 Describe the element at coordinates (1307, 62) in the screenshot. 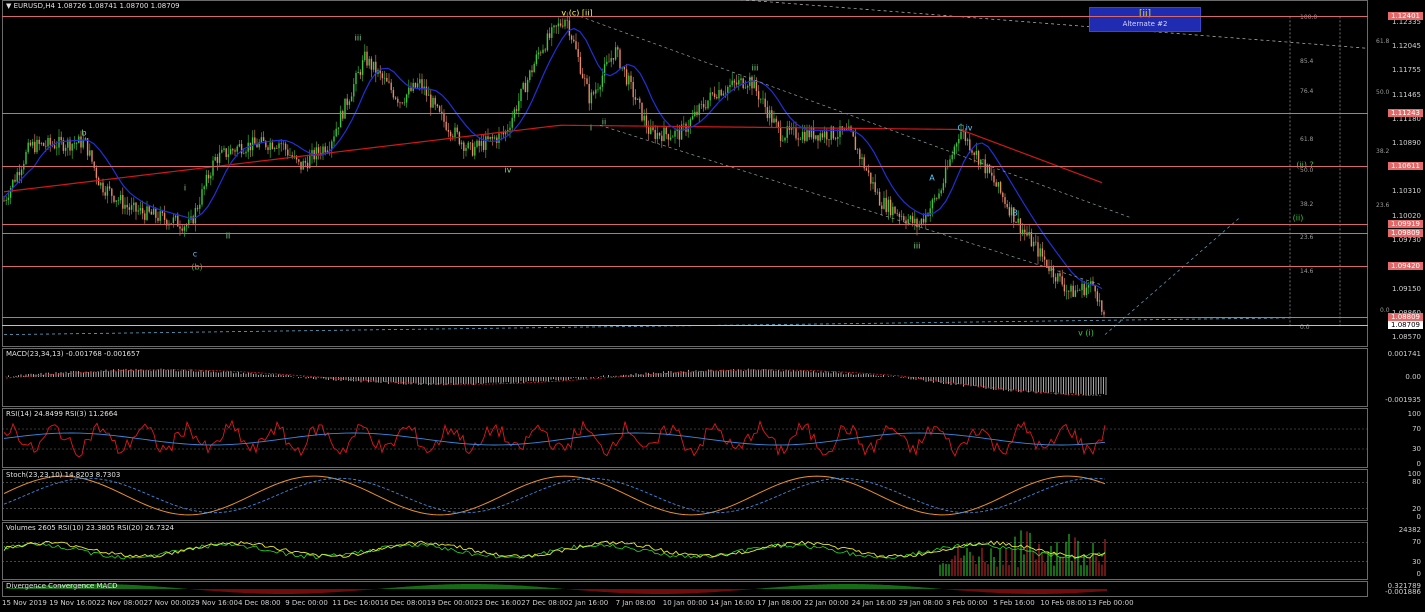

I see `fibonacci-level-label: 85.4` at that location.